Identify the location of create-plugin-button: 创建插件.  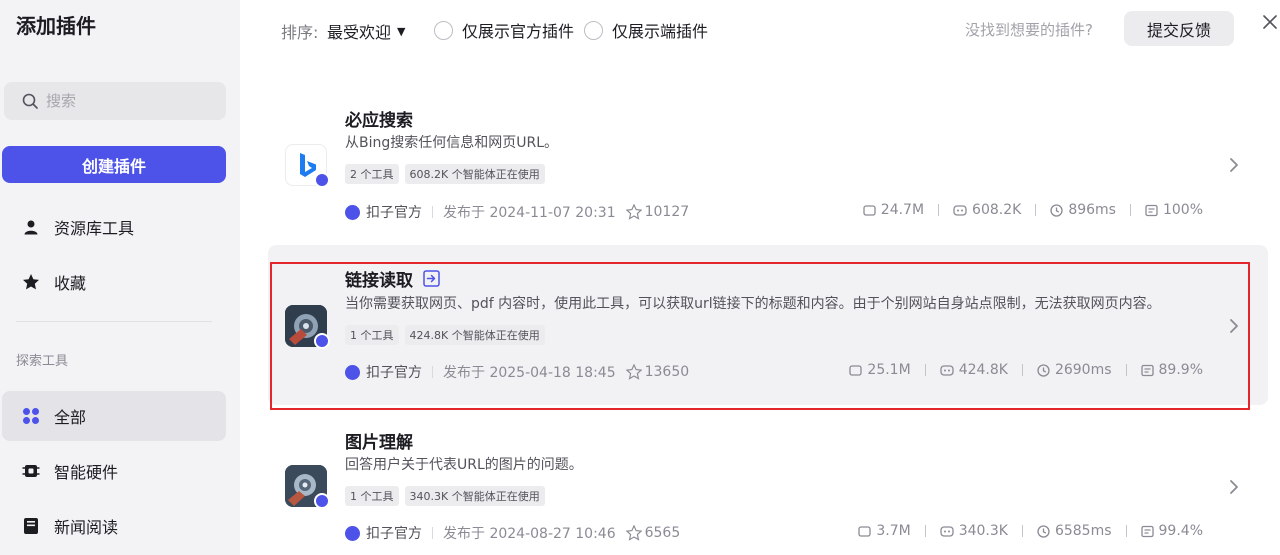
(114, 164).